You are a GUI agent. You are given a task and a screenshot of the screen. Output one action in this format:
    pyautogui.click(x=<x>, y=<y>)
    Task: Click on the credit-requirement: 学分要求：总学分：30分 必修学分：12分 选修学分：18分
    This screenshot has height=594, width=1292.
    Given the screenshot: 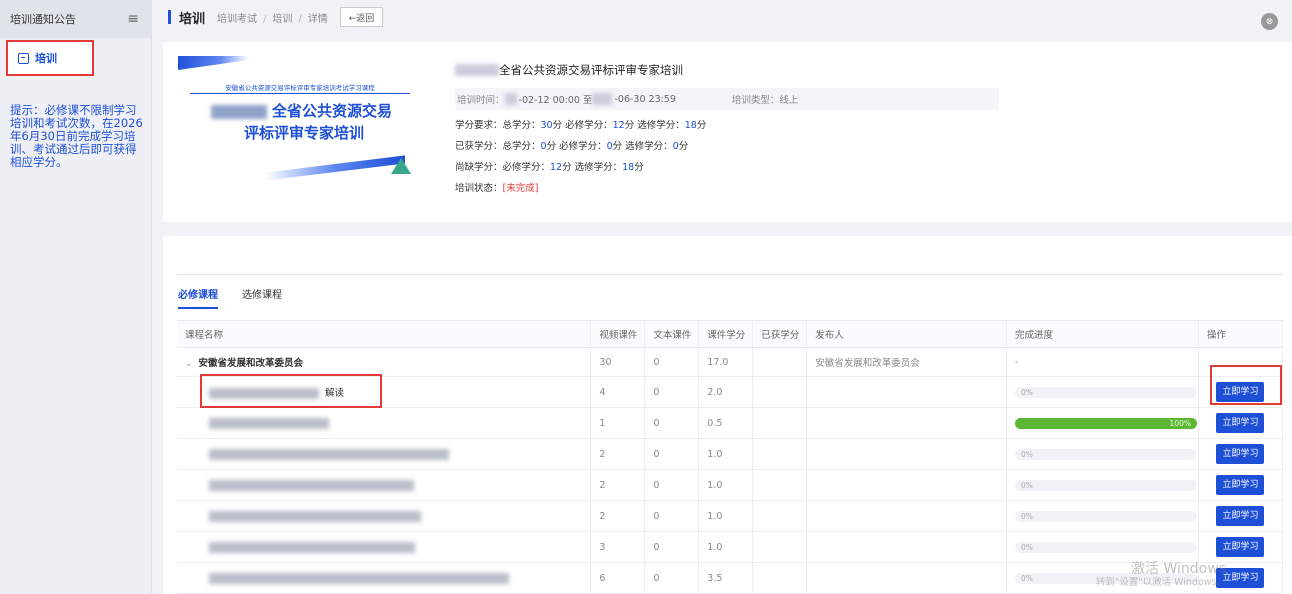 What is the action you would take?
    pyautogui.click(x=581, y=125)
    